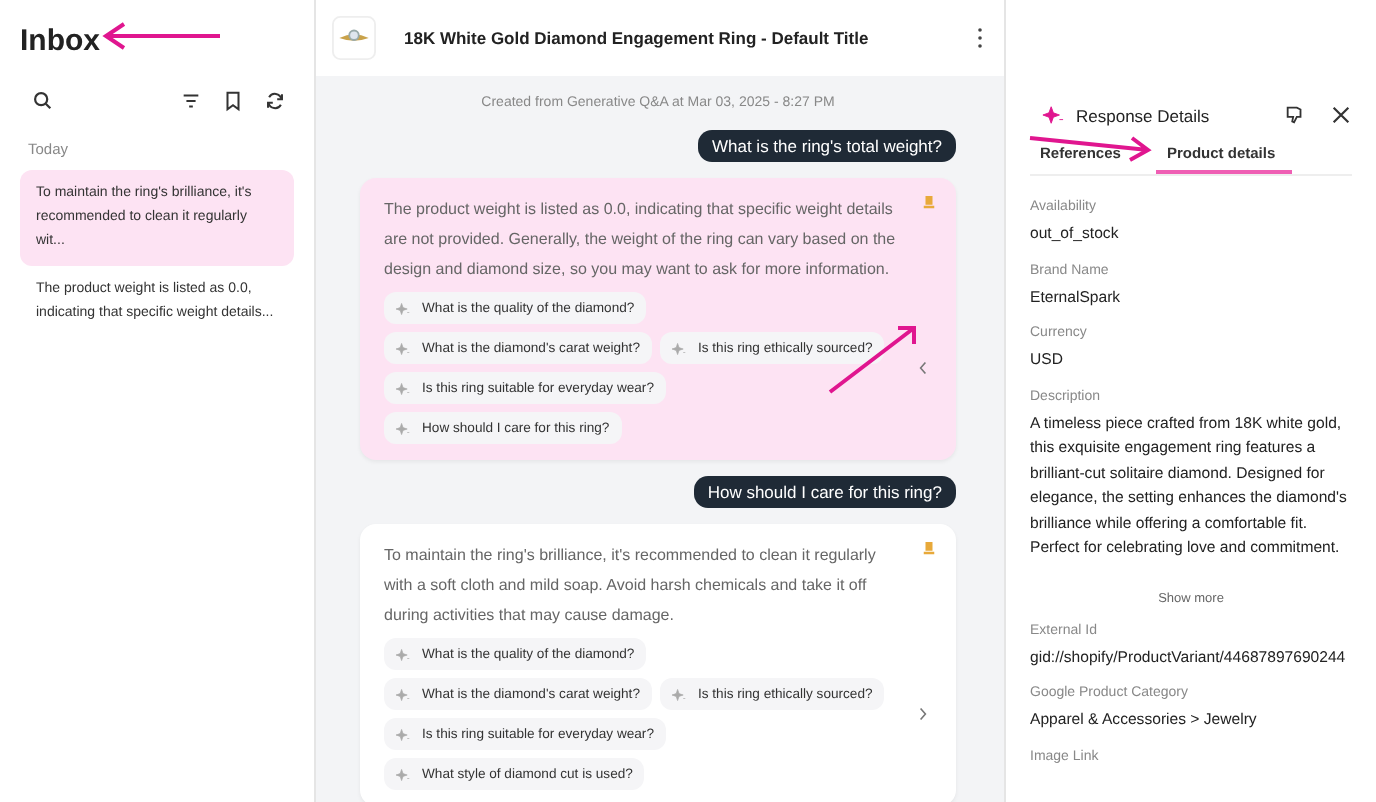  I want to click on more-options-icon, so click(980, 38).